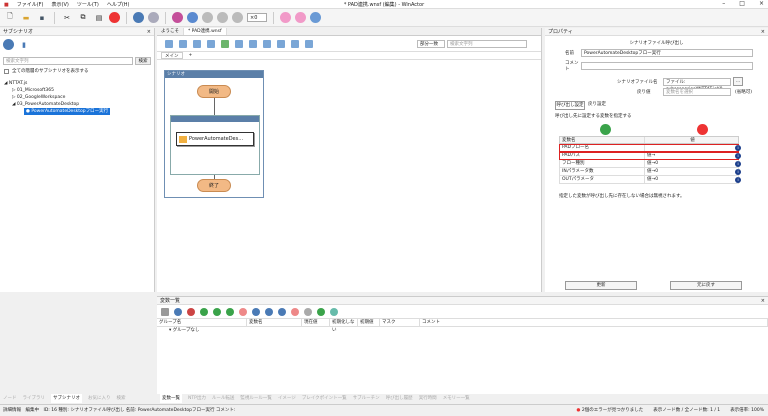 The height and width of the screenshot is (416, 768). Describe the element at coordinates (178, 311) in the screenshot. I see `search-icon` at that location.